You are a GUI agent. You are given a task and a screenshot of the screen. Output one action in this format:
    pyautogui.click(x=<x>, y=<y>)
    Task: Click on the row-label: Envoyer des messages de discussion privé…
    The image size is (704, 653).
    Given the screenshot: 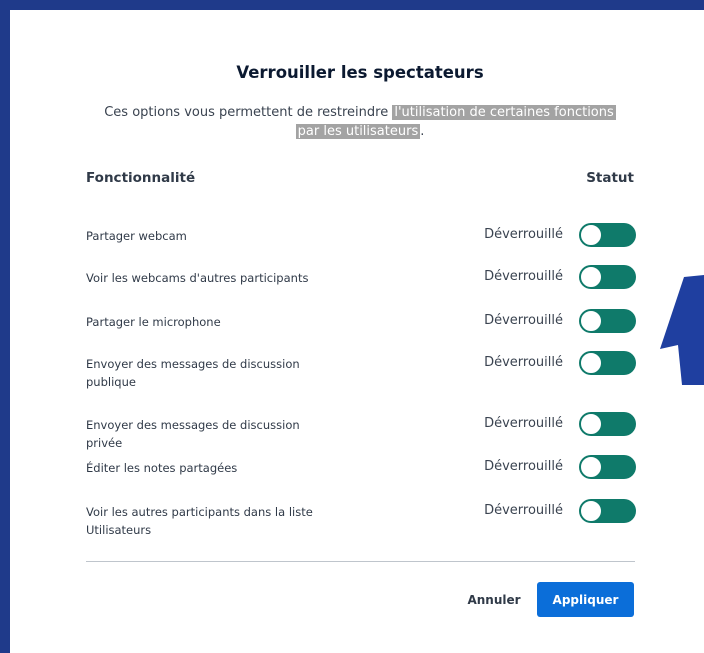 What is the action you would take?
    pyautogui.click(x=193, y=434)
    